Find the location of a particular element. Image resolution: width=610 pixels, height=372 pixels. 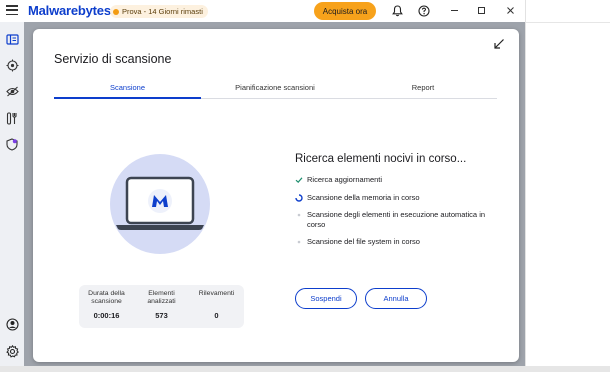

help-icon is located at coordinates (424, 11).